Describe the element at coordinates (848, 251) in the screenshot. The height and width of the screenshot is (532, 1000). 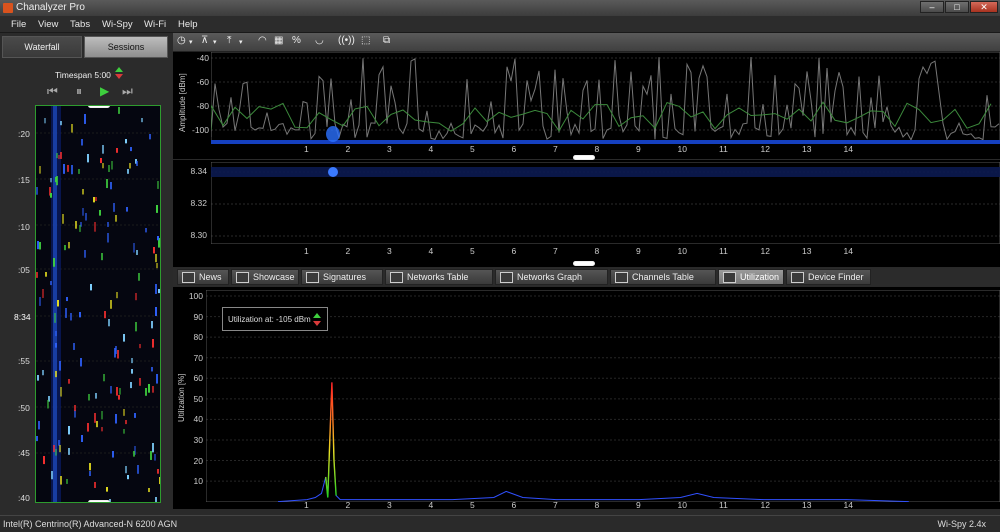
I see `timeline-x-tick: 14` at that location.